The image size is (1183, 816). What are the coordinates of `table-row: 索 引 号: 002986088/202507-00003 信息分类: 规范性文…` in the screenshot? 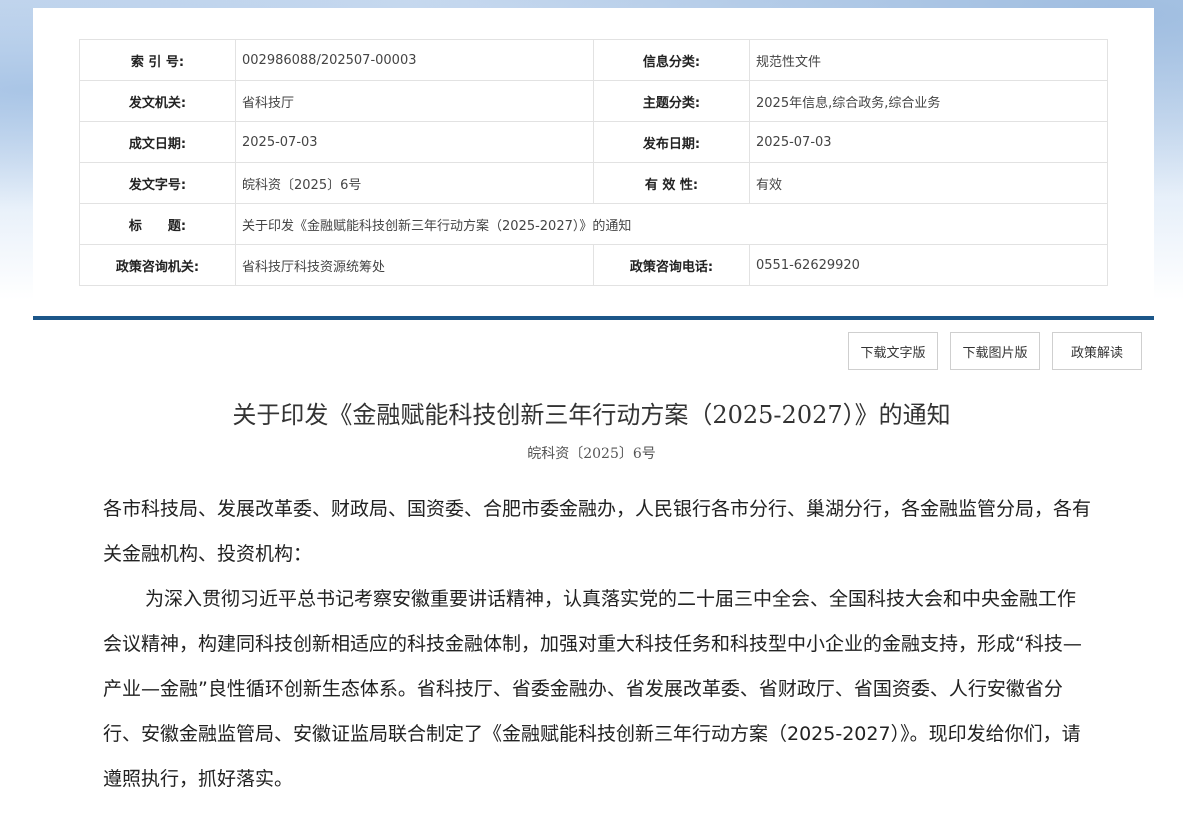 It's located at (593, 60).